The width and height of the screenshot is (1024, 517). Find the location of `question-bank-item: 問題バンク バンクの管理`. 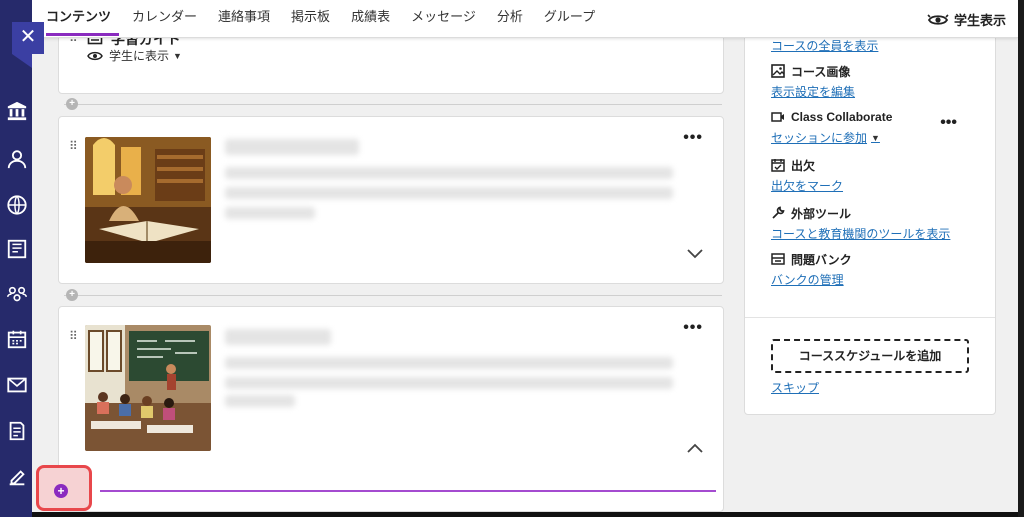

question-bank-item: 問題バンク バンクの管理 is located at coordinates (811, 269).